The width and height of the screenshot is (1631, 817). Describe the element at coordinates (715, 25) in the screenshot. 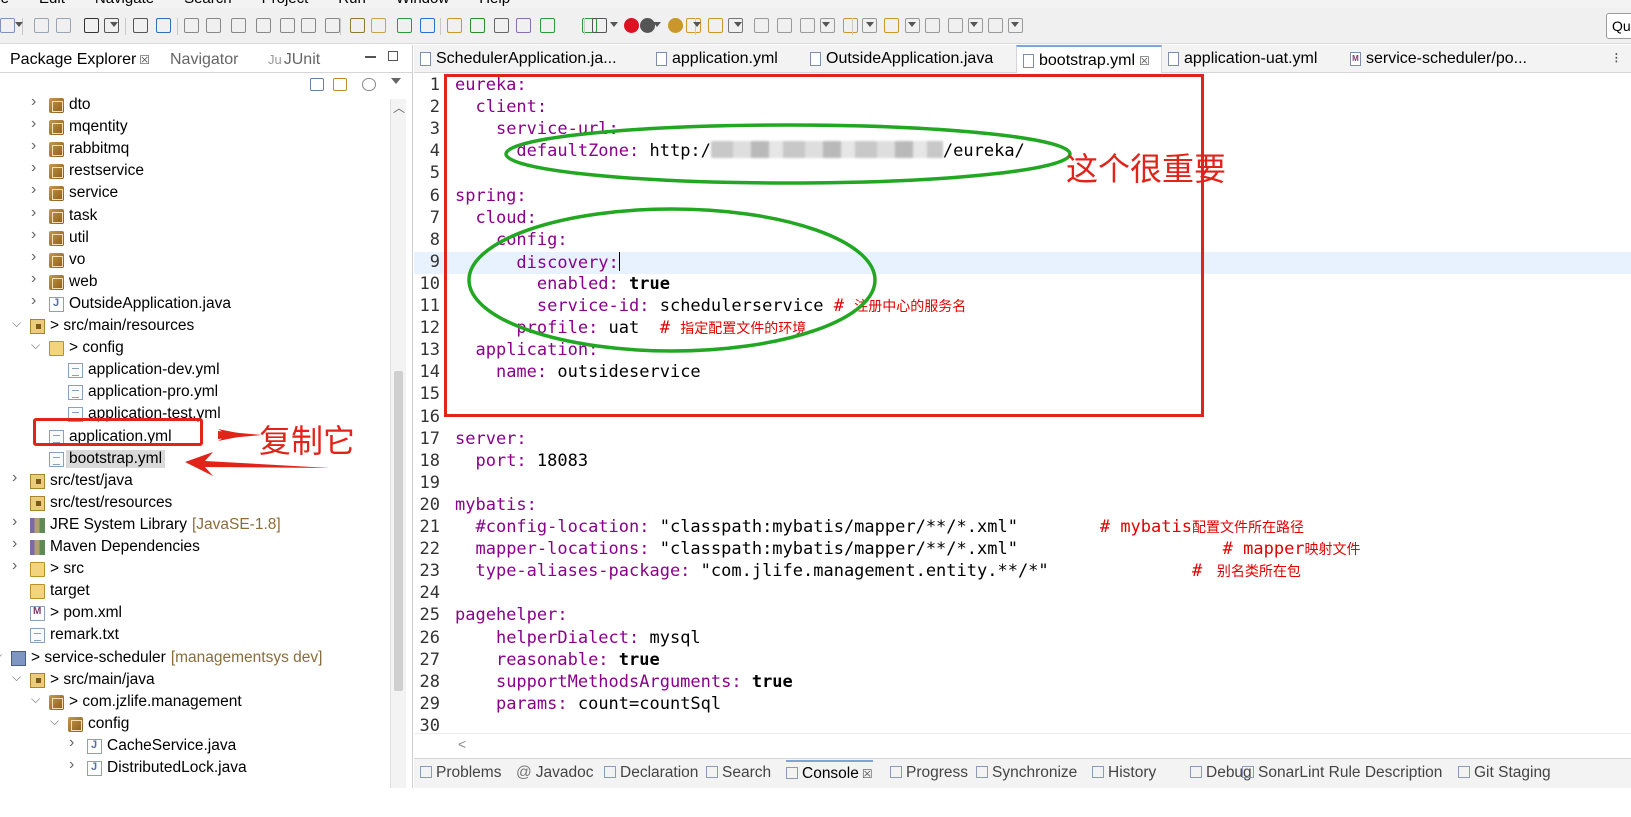

I see `search-icon` at that location.